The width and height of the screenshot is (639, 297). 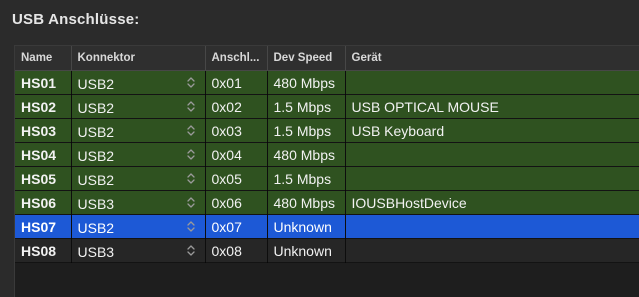 What do you see at coordinates (236, 226) in the screenshot?
I see `anschluss-cell: 0x07` at bounding box center [236, 226].